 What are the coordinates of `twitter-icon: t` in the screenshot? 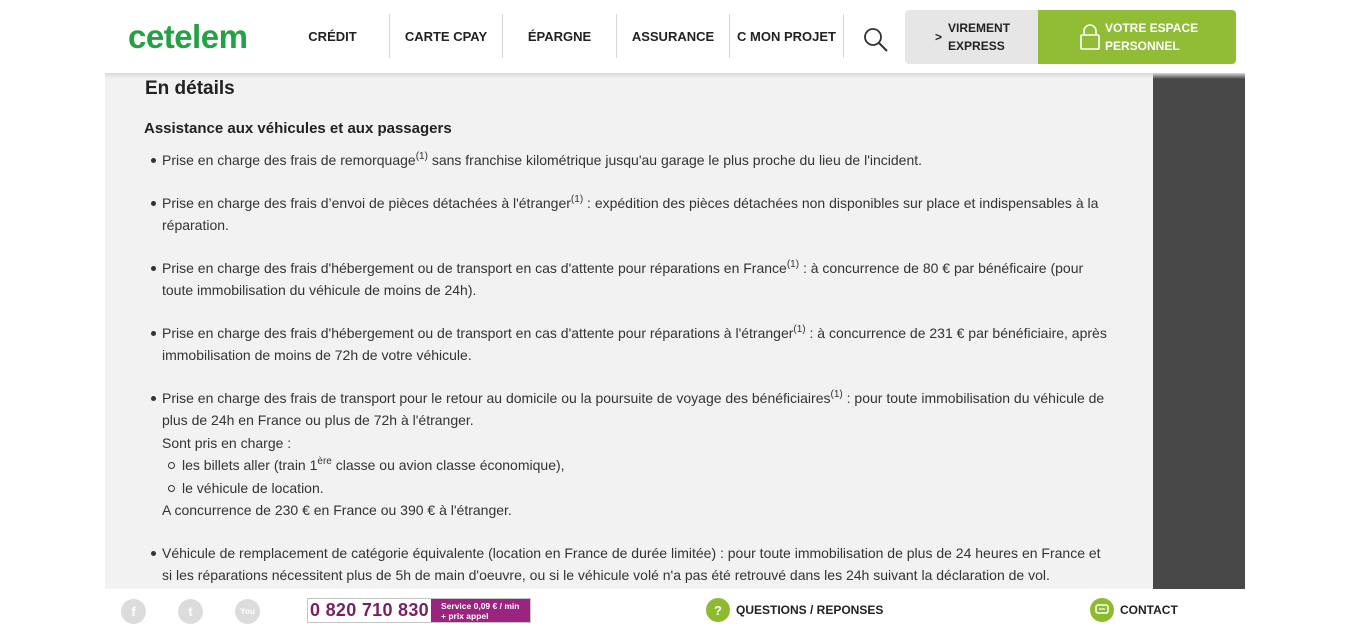 It's located at (190, 611).